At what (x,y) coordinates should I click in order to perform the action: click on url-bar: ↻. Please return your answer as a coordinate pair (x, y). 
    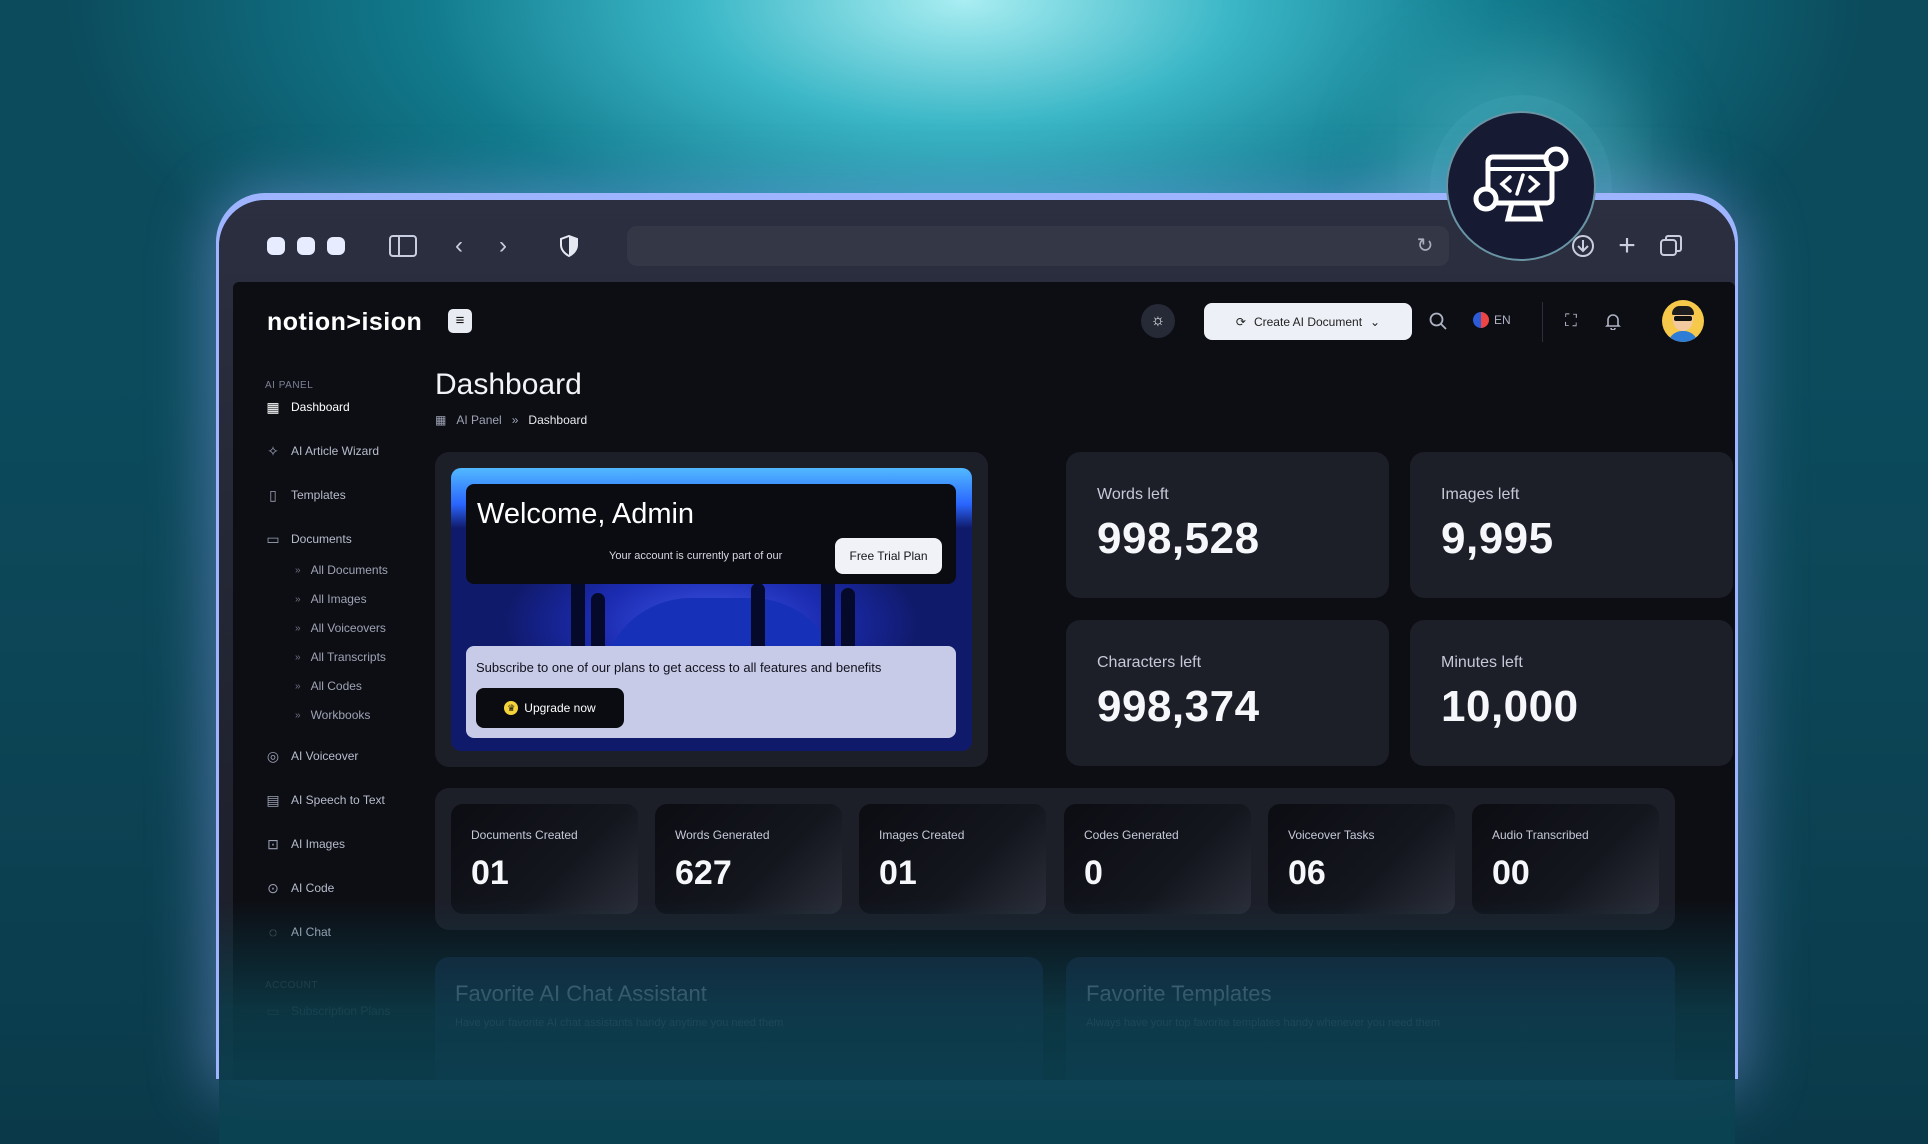
    Looking at the image, I should click on (1038, 246).